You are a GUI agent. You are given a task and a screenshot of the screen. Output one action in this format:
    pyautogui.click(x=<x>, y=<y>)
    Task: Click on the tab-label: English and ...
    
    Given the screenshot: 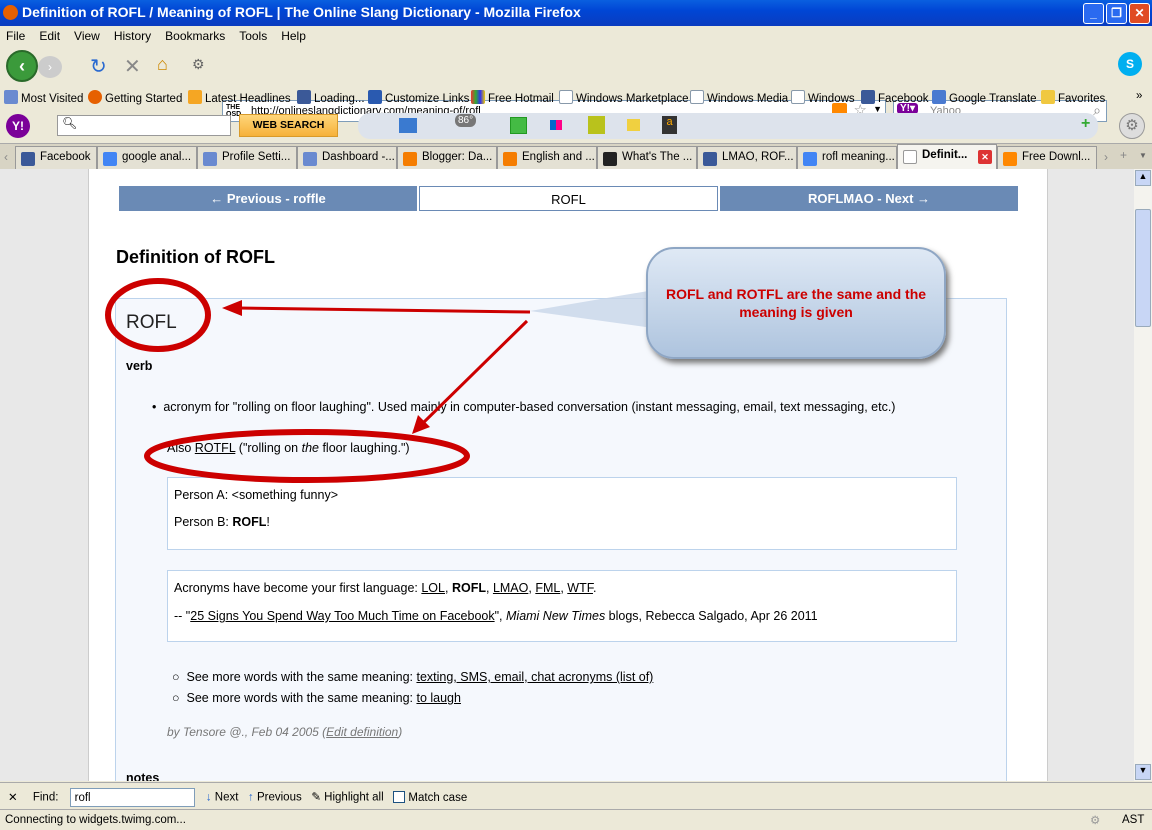 What is the action you would take?
    pyautogui.click(x=558, y=157)
    